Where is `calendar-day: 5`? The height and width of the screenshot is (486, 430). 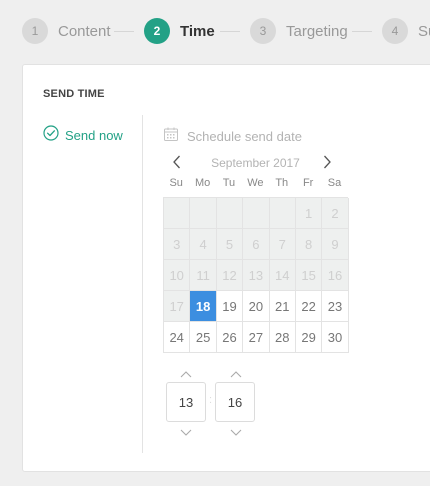
calendar-day: 5 is located at coordinates (230, 244).